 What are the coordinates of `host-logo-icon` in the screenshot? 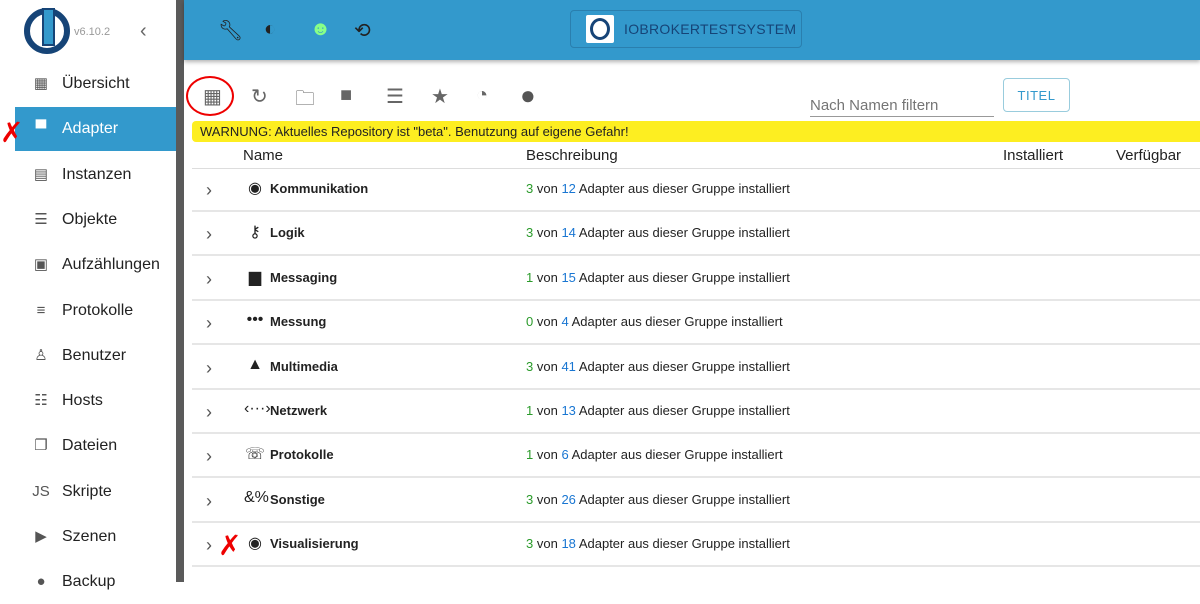 It's located at (600, 29).